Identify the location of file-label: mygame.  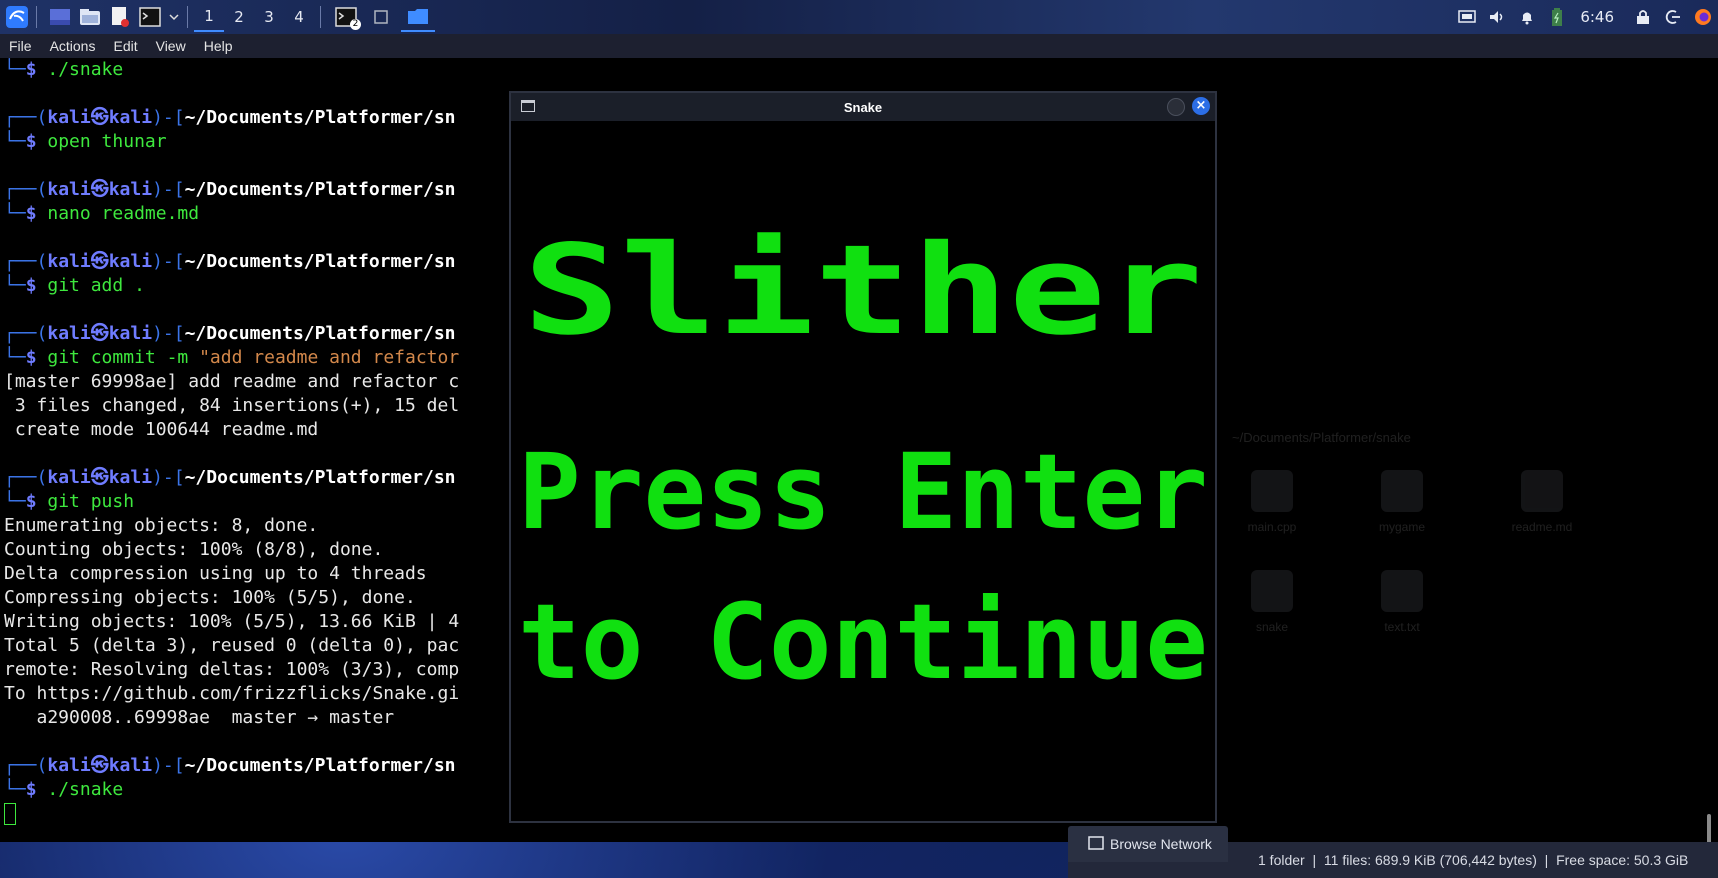
(1401, 527).